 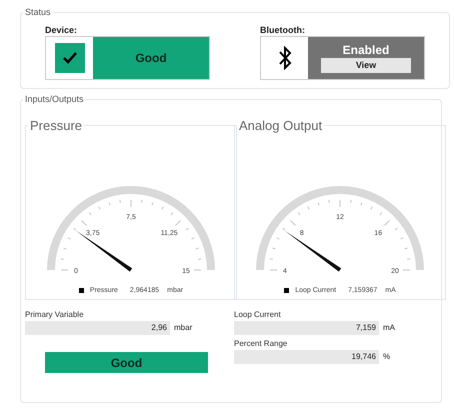 I want to click on value-field: 19,746, so click(x=306, y=357).